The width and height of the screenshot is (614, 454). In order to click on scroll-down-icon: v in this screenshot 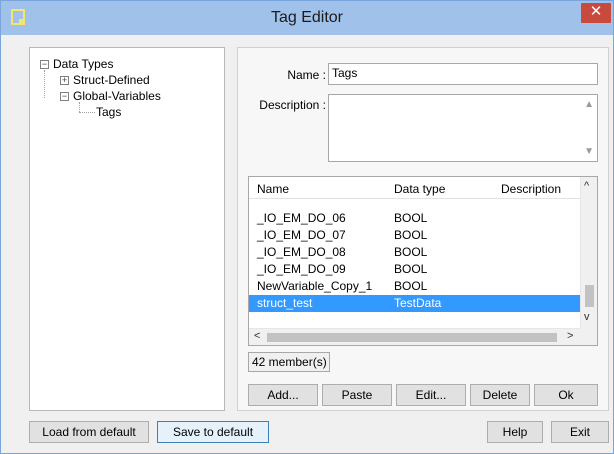, I will do `click(587, 317)`.